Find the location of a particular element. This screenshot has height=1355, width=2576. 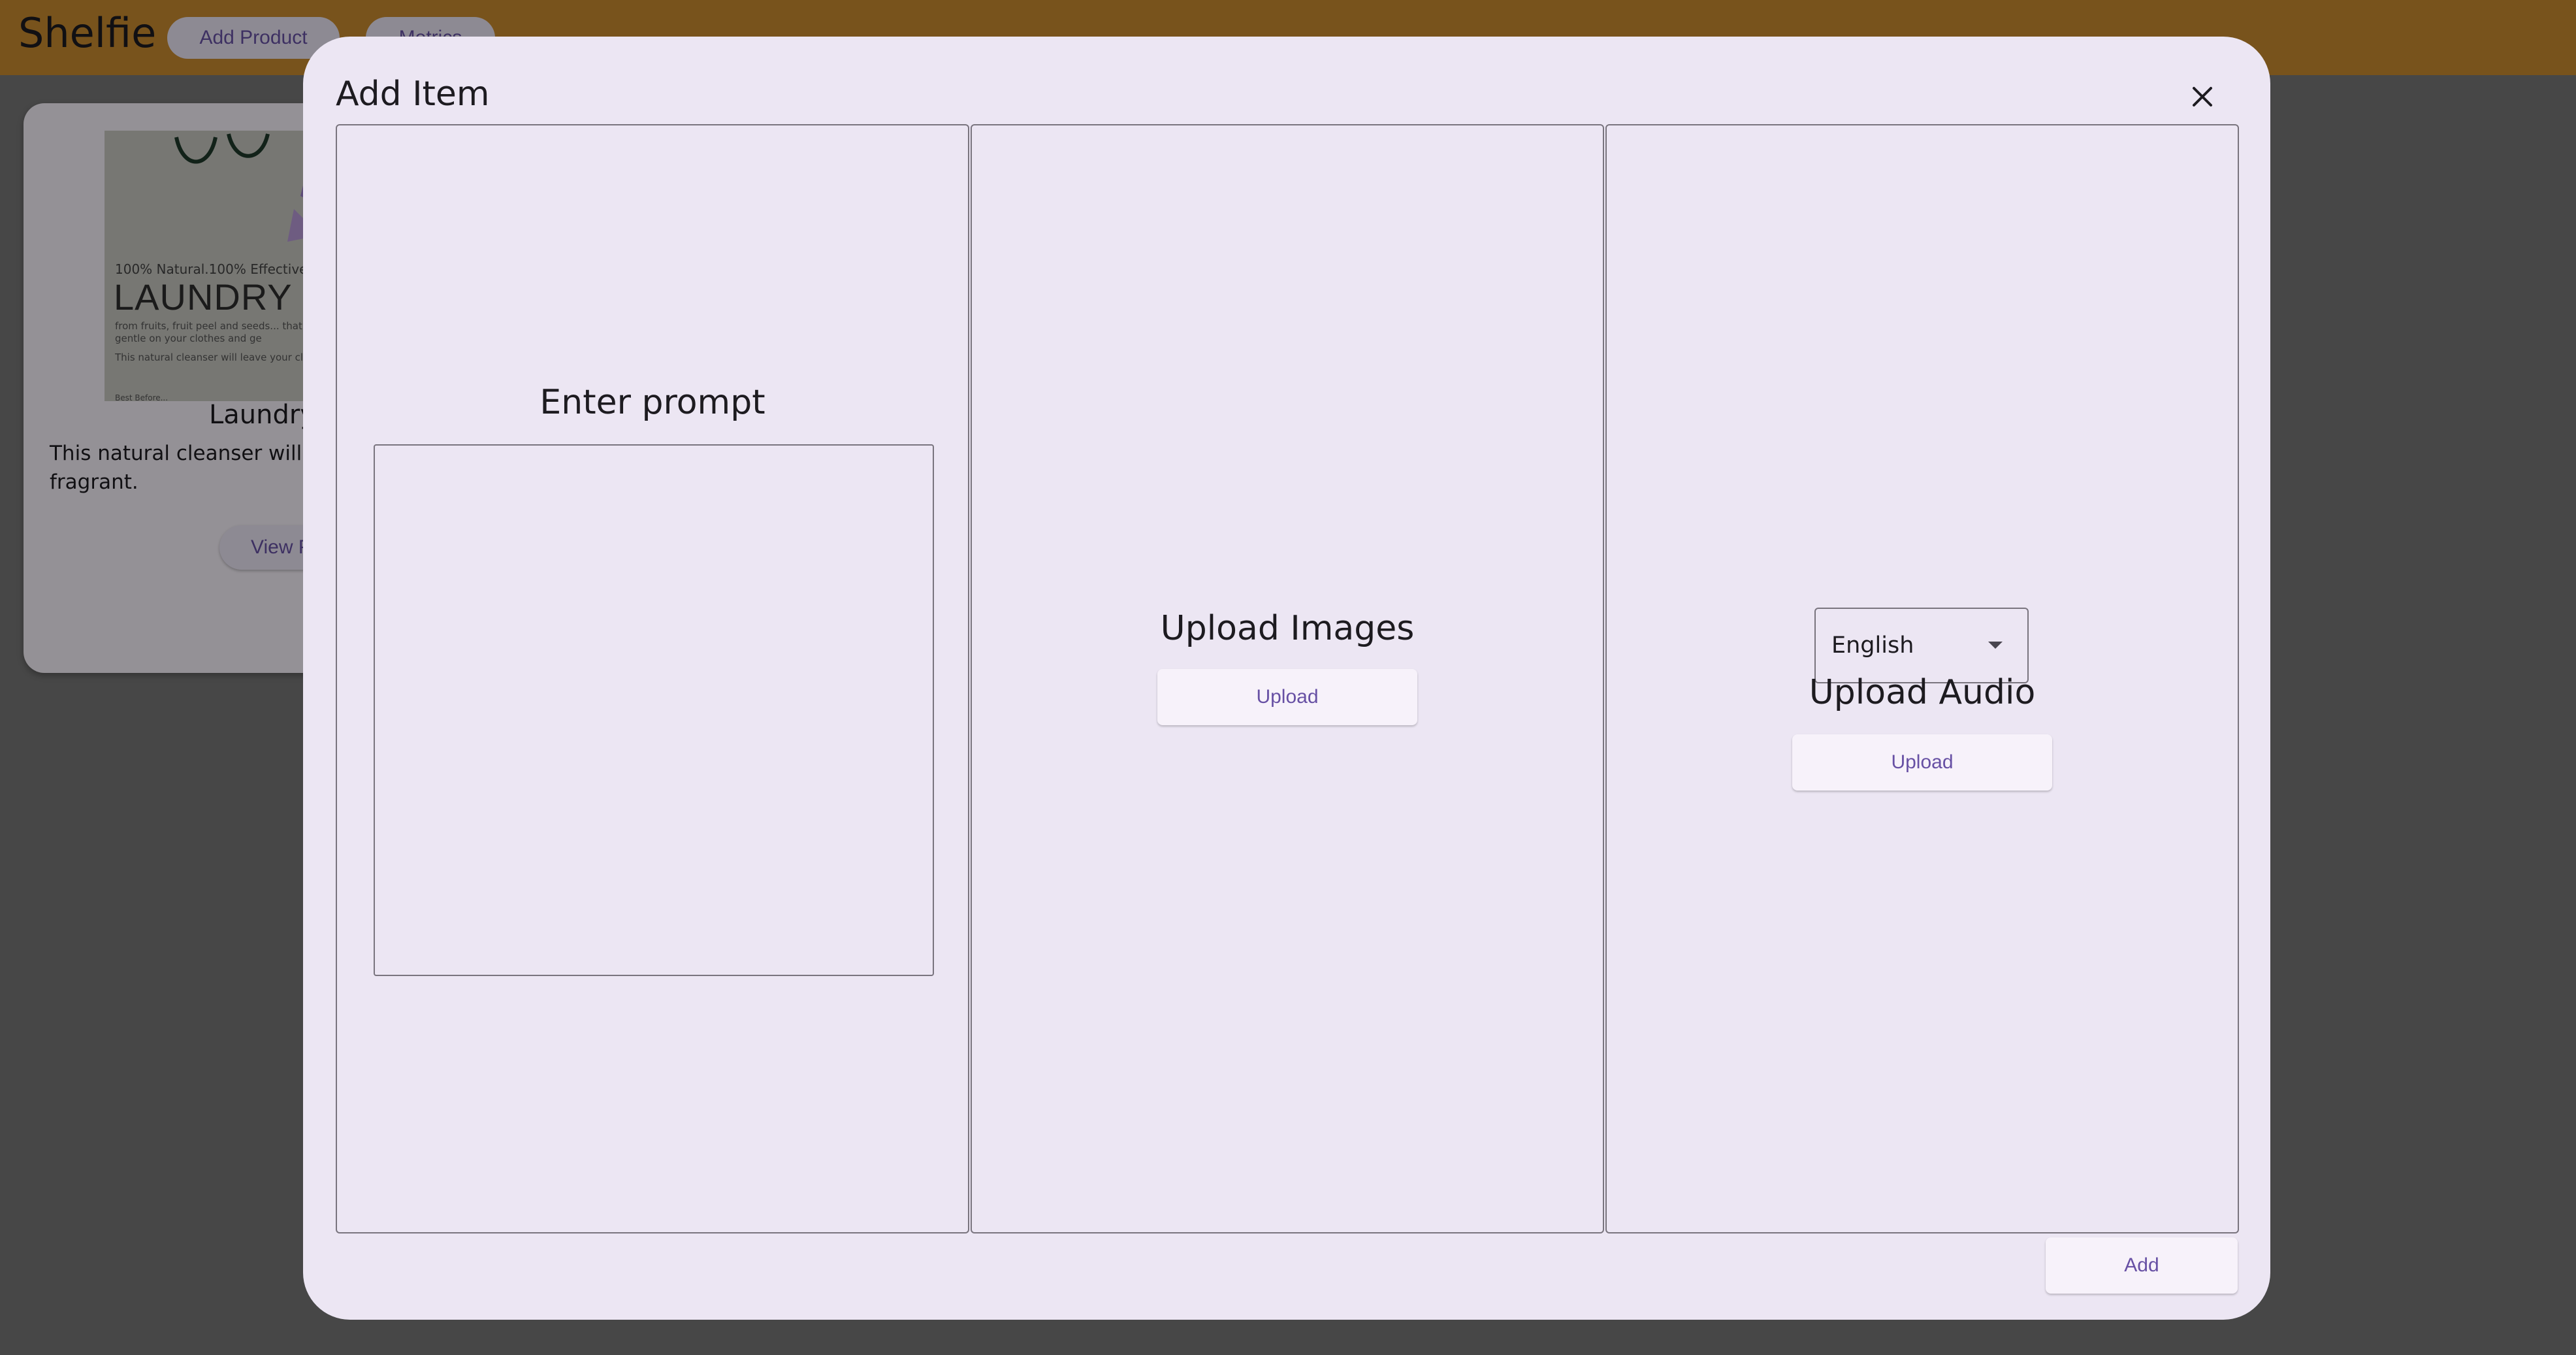

close-icon is located at coordinates (2202, 96).